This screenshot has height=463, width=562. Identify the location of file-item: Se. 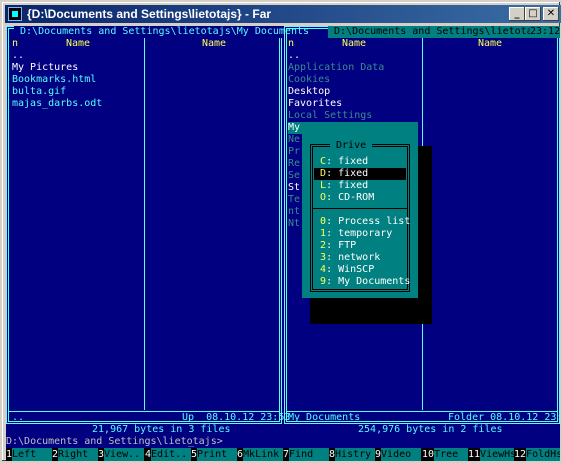
(294, 176).